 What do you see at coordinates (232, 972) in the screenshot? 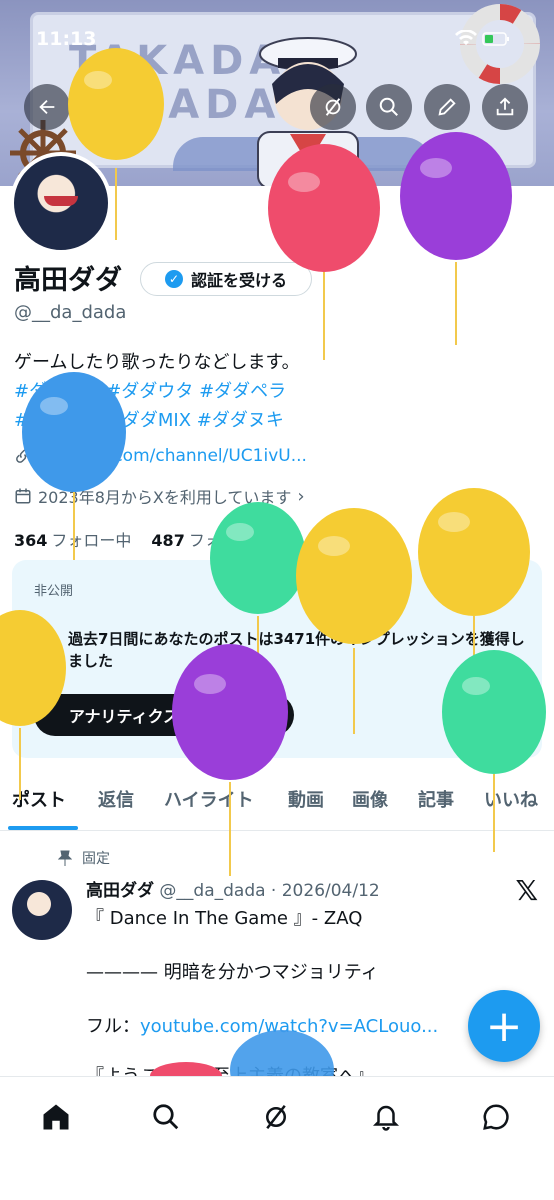
I see `post-line-2: ———— 明暗を分かつマジョリティ` at bounding box center [232, 972].